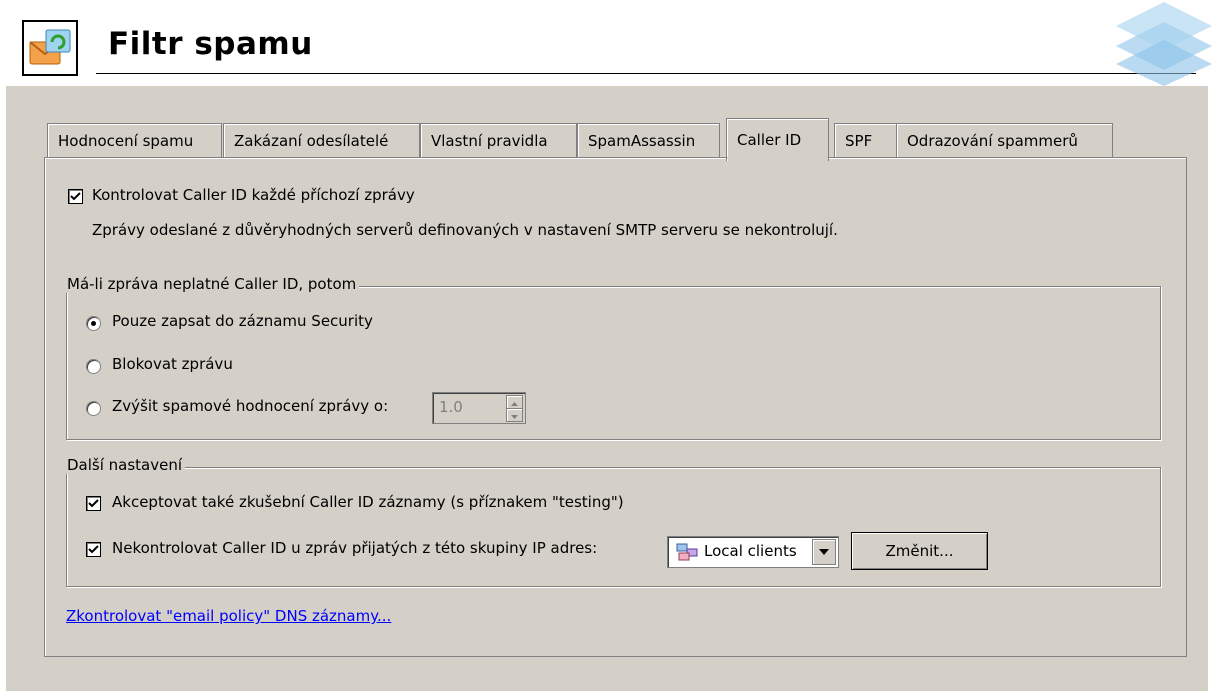  What do you see at coordinates (321, 140) in the screenshot?
I see `tab-zakazani-odesilatele: Zakázaní odesílatelé` at bounding box center [321, 140].